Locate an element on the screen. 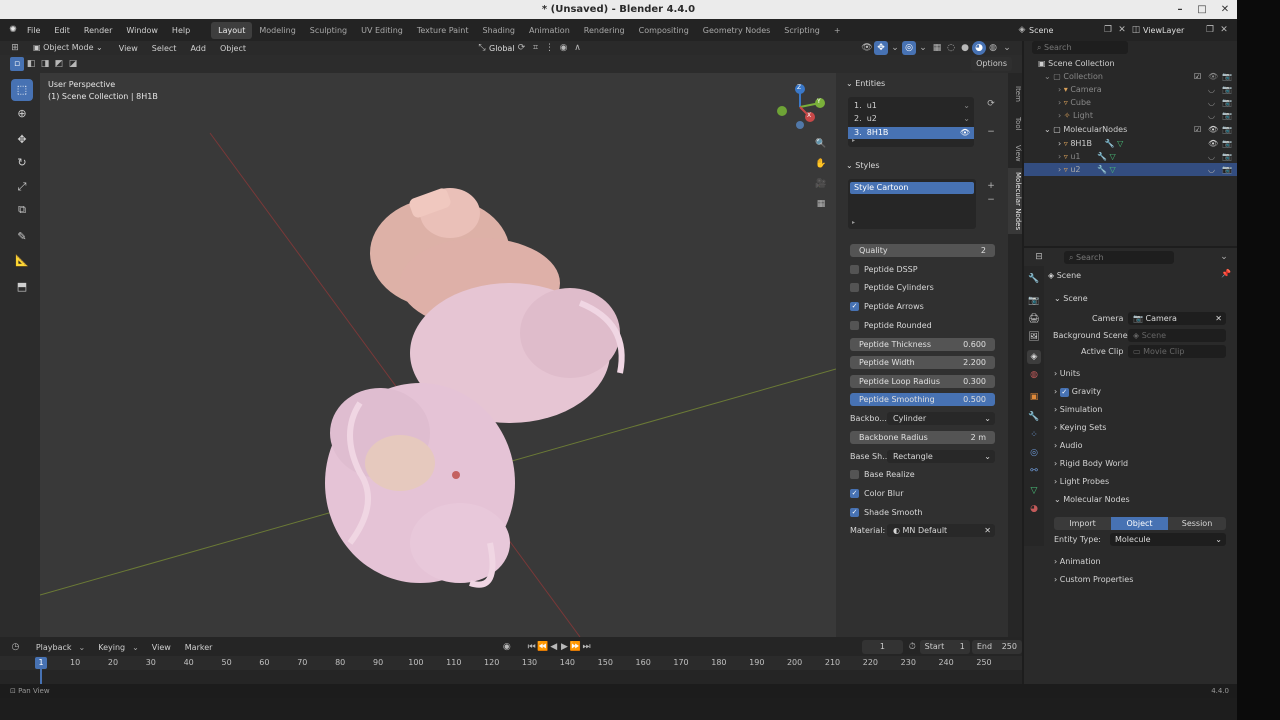  clear-material-icon: ✕ is located at coordinates (987, 530).